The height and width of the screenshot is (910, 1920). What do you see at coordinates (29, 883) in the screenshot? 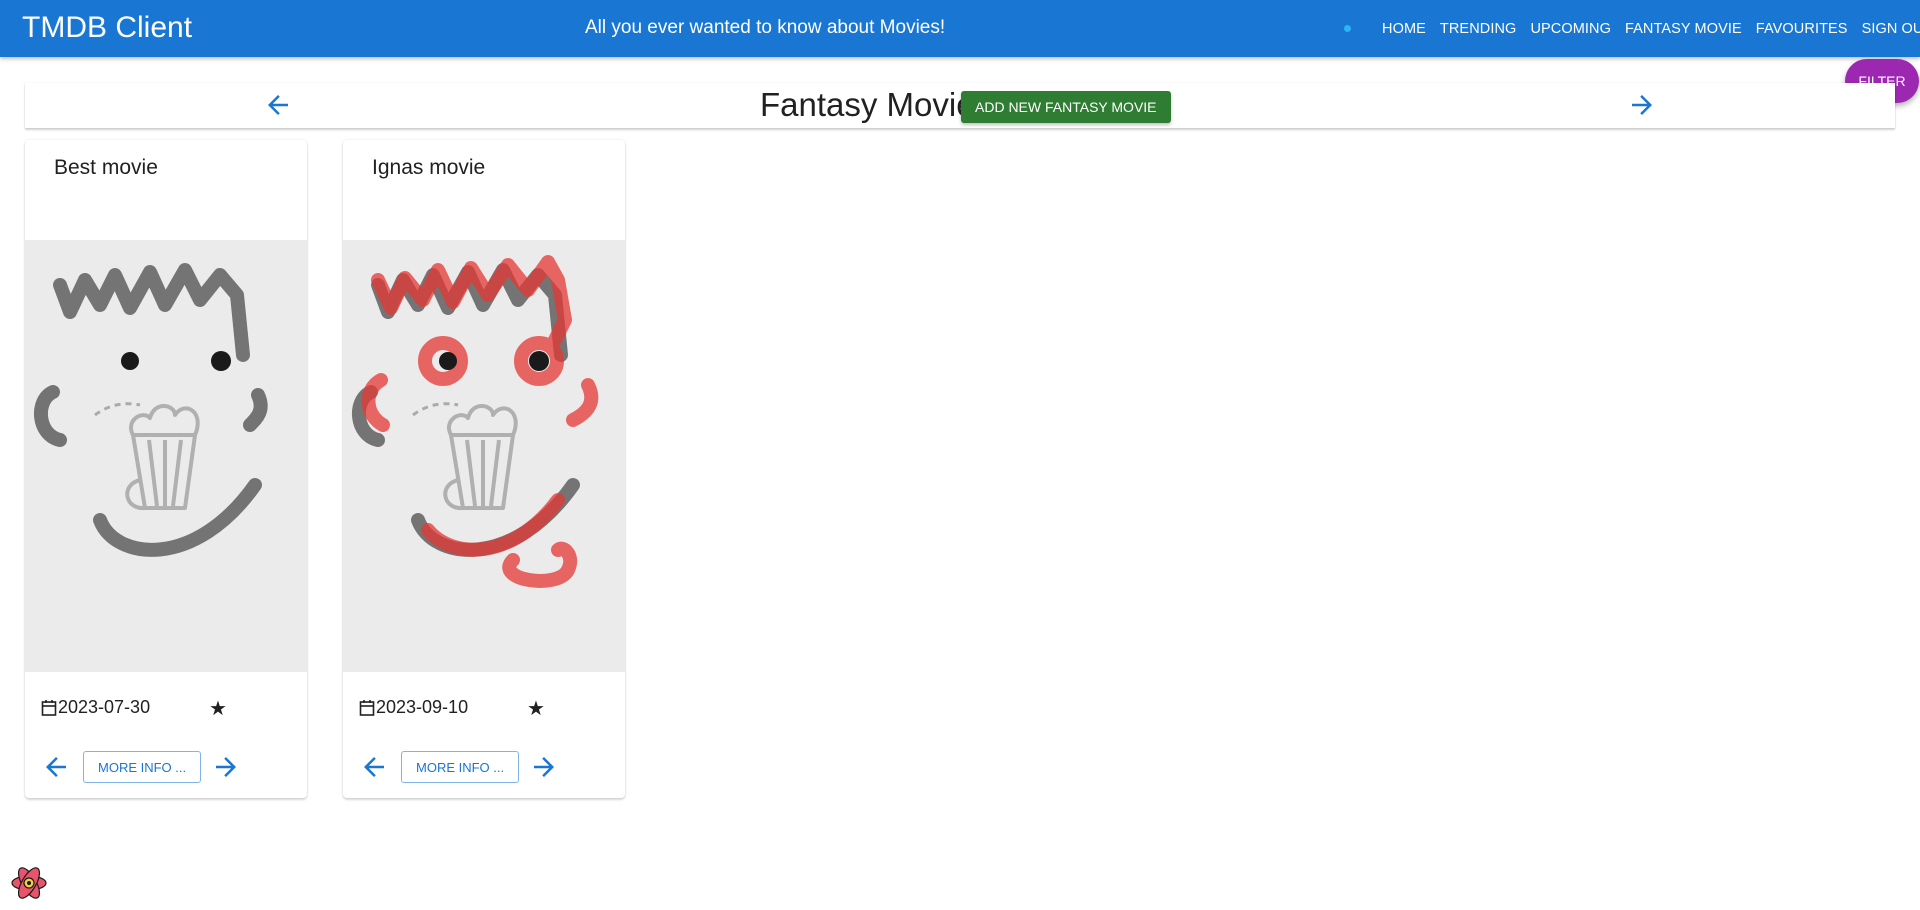
I see `react-logo-icon` at bounding box center [29, 883].